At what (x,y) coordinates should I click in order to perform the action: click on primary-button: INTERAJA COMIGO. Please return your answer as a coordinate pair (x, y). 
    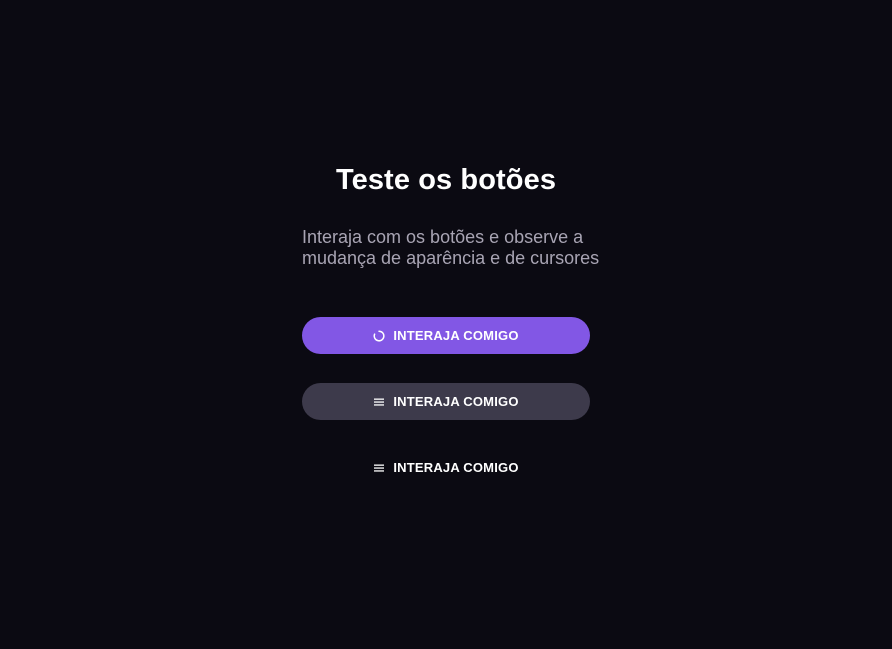
    Looking at the image, I should click on (446, 335).